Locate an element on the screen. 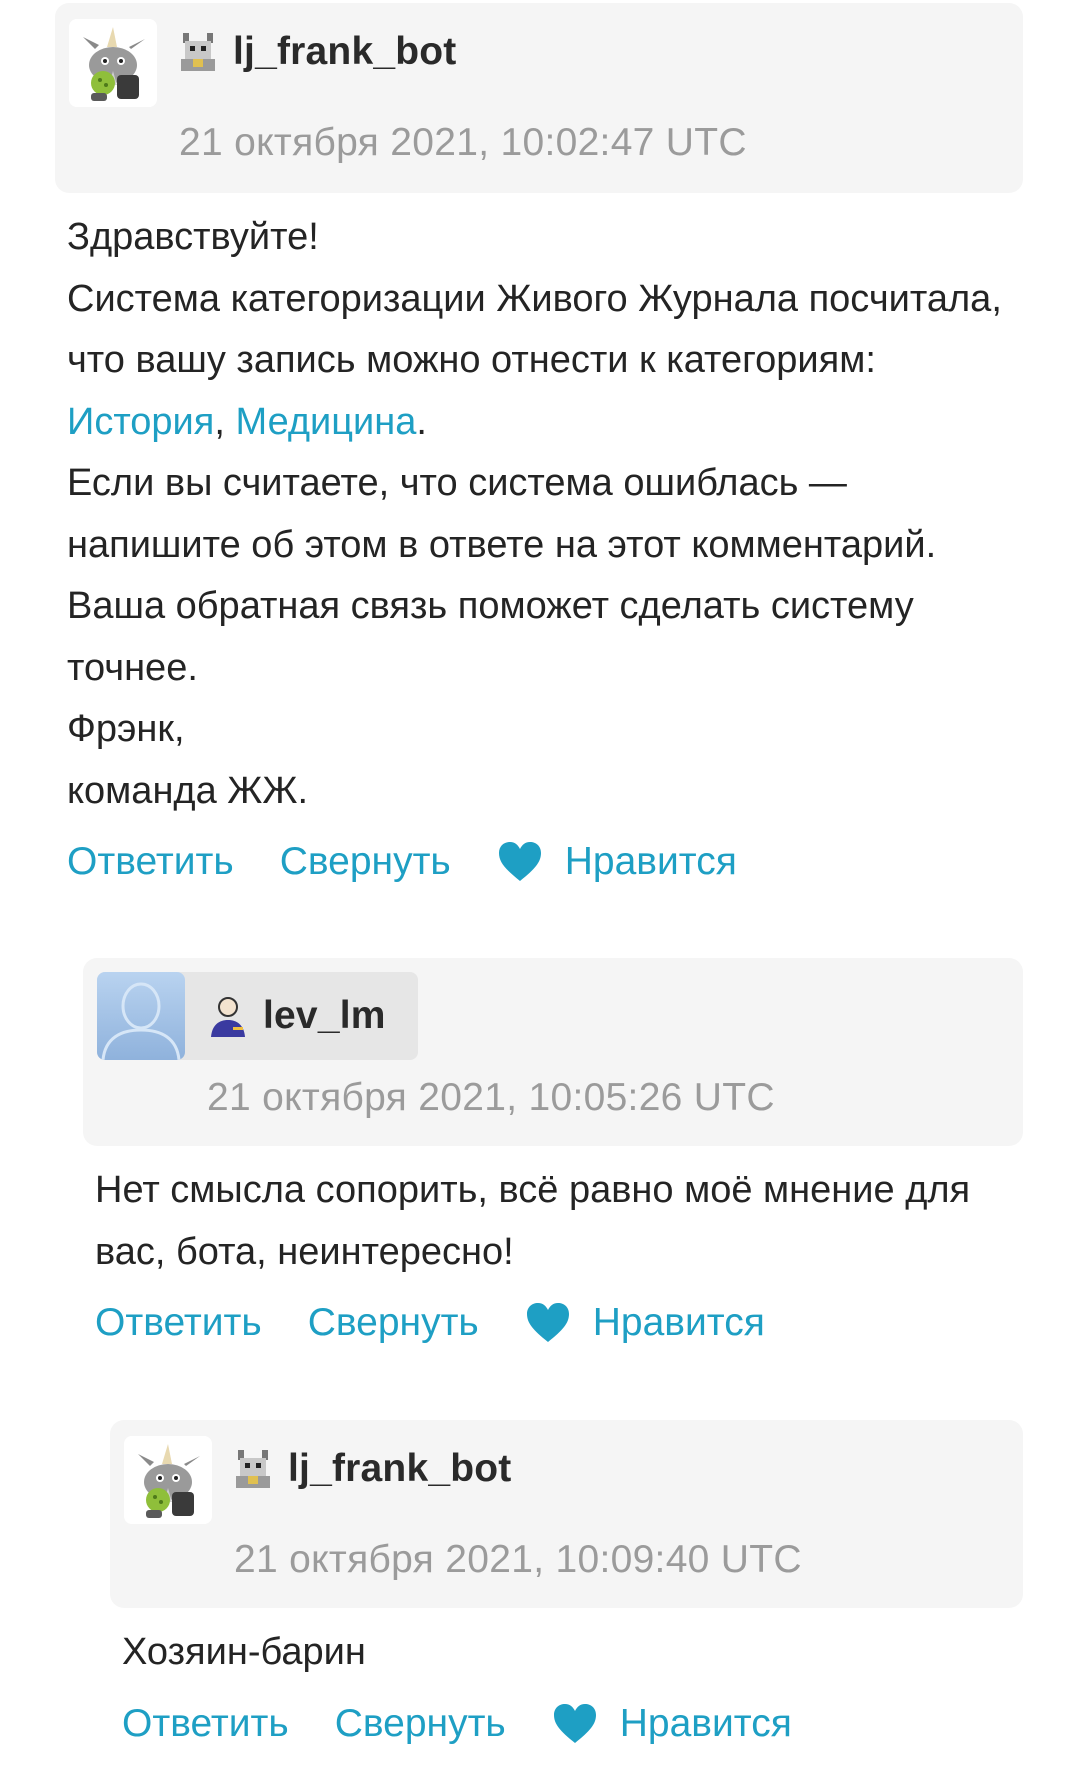  user-card: lev_lm is located at coordinates (257, 1016).